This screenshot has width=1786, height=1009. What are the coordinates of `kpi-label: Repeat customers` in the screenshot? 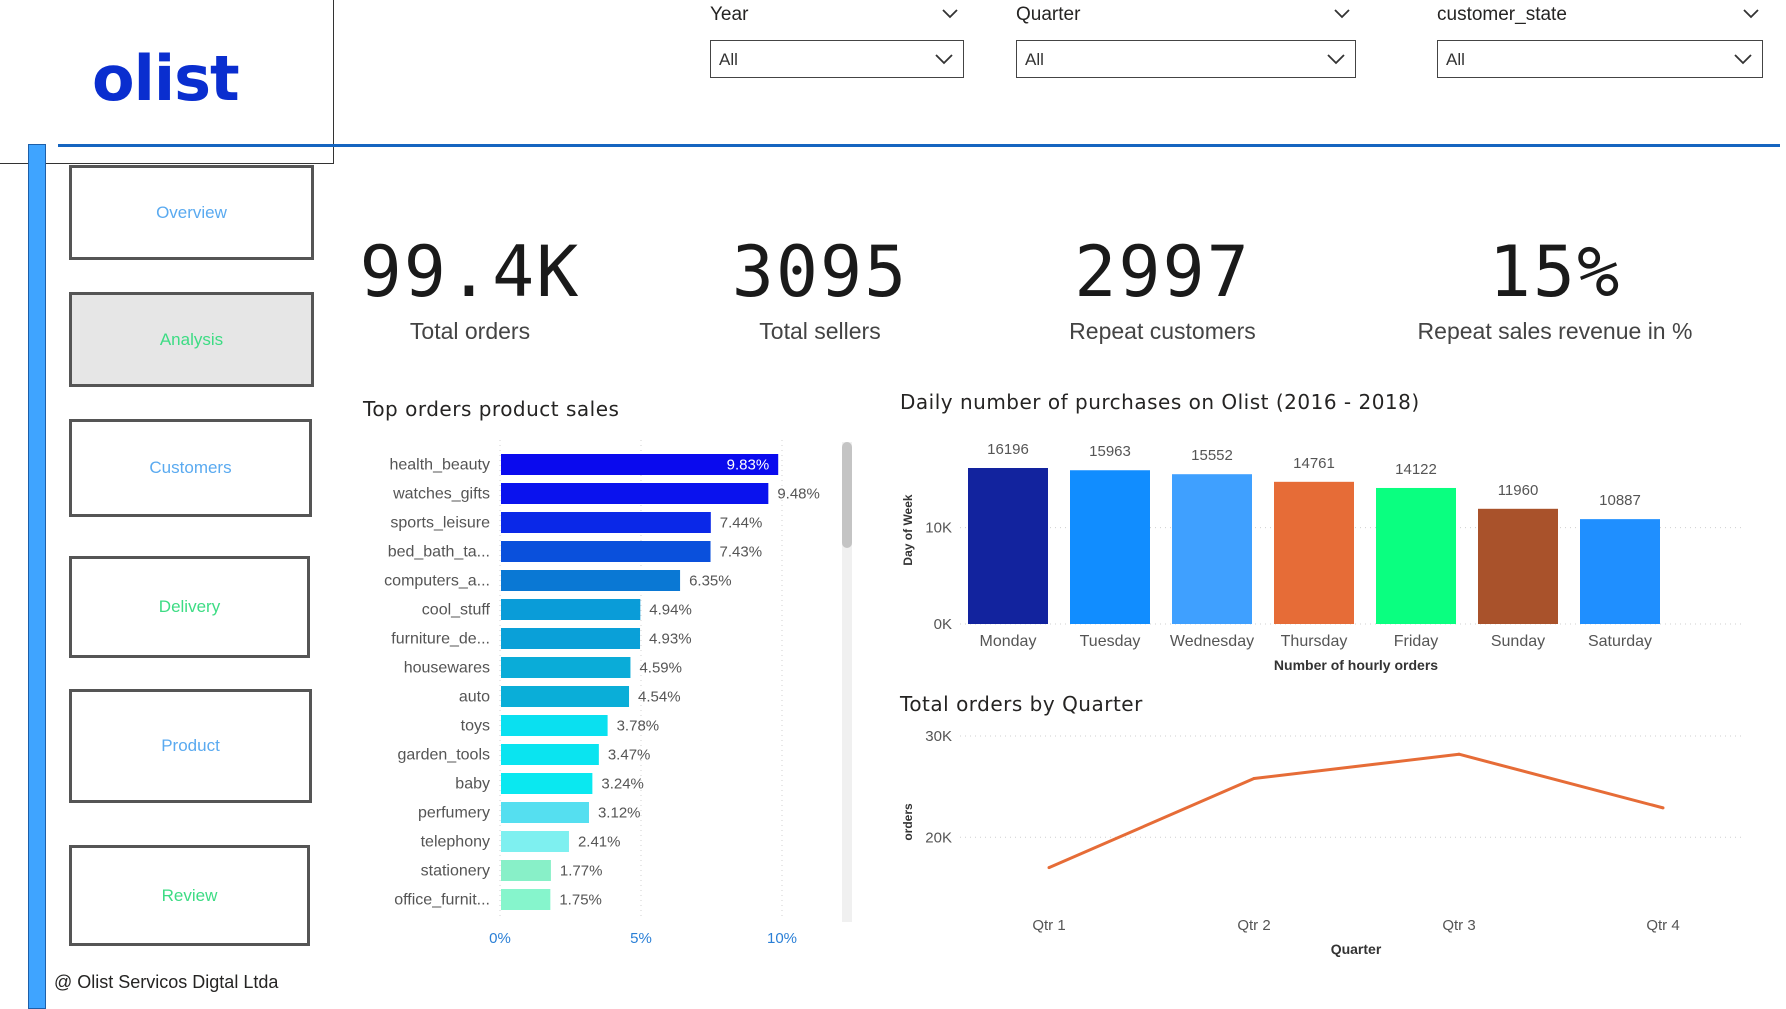 It's located at (1162, 331).